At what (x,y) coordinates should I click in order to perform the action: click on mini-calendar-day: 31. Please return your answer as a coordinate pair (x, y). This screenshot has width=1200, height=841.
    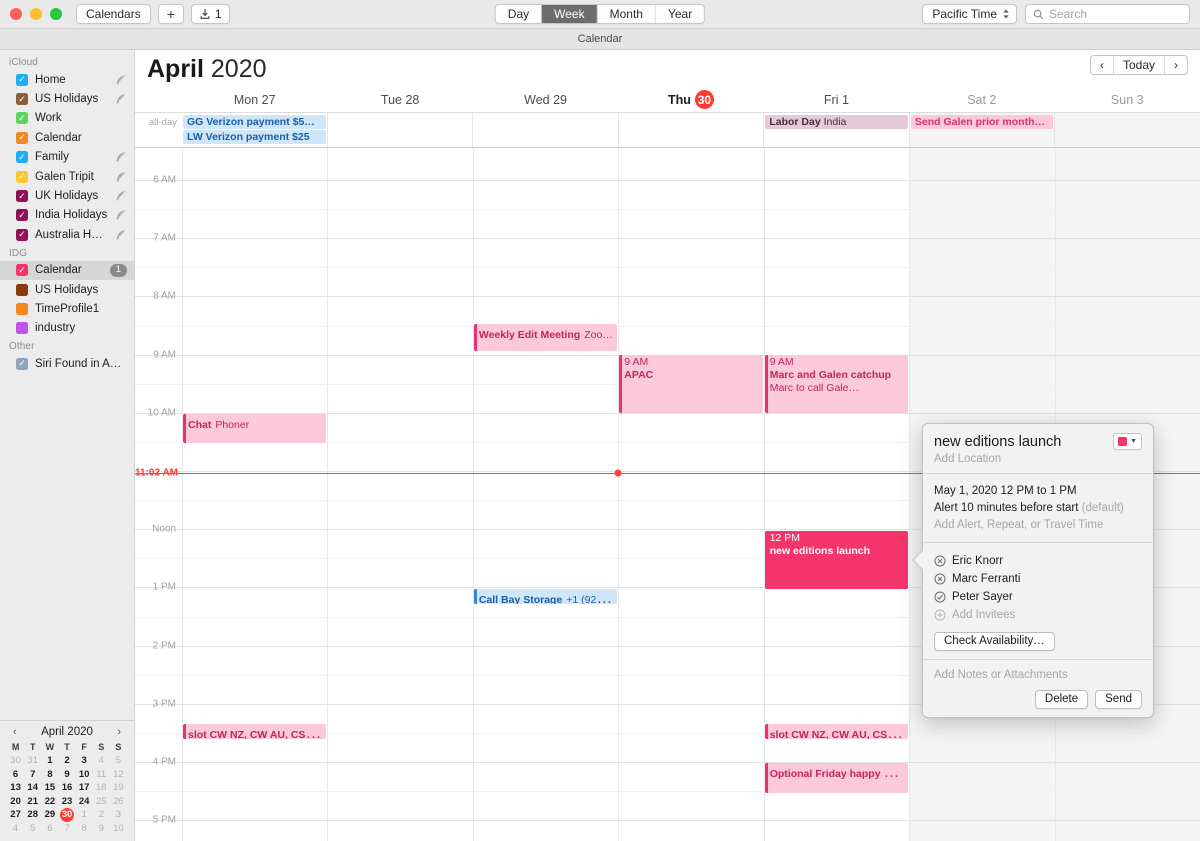
    Looking at the image, I should click on (32, 761).